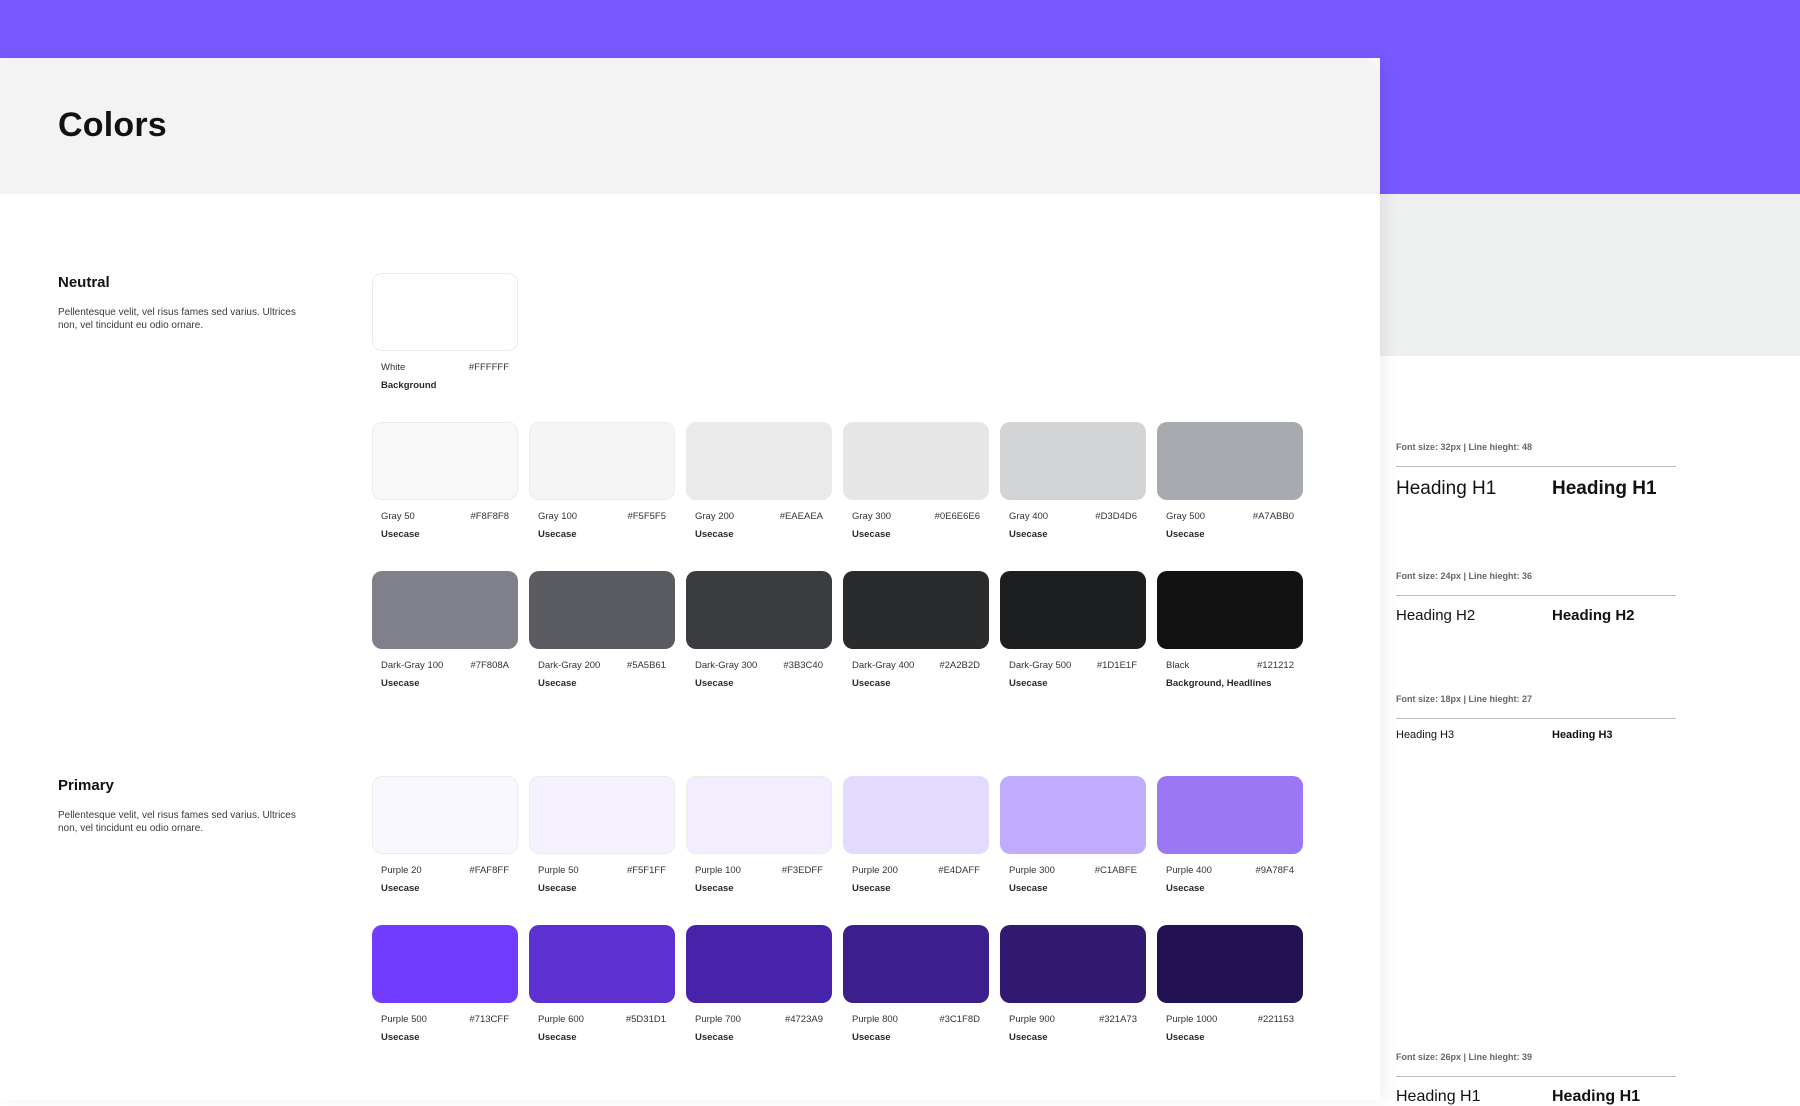 This screenshot has width=1800, height=1106. I want to click on swatch-name: Purple 50, so click(558, 870).